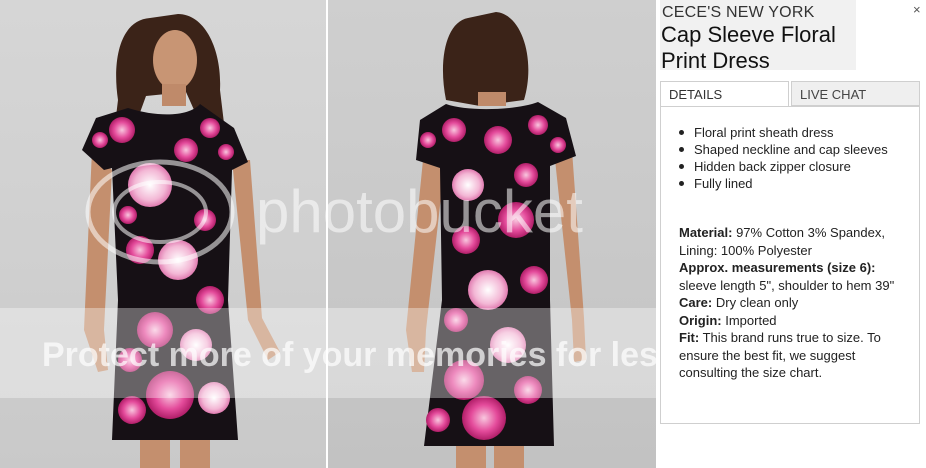 The width and height of the screenshot is (926, 468). What do you see at coordinates (797, 149) in the screenshot?
I see `list-item: Shaped neckline and cap sleeves` at bounding box center [797, 149].